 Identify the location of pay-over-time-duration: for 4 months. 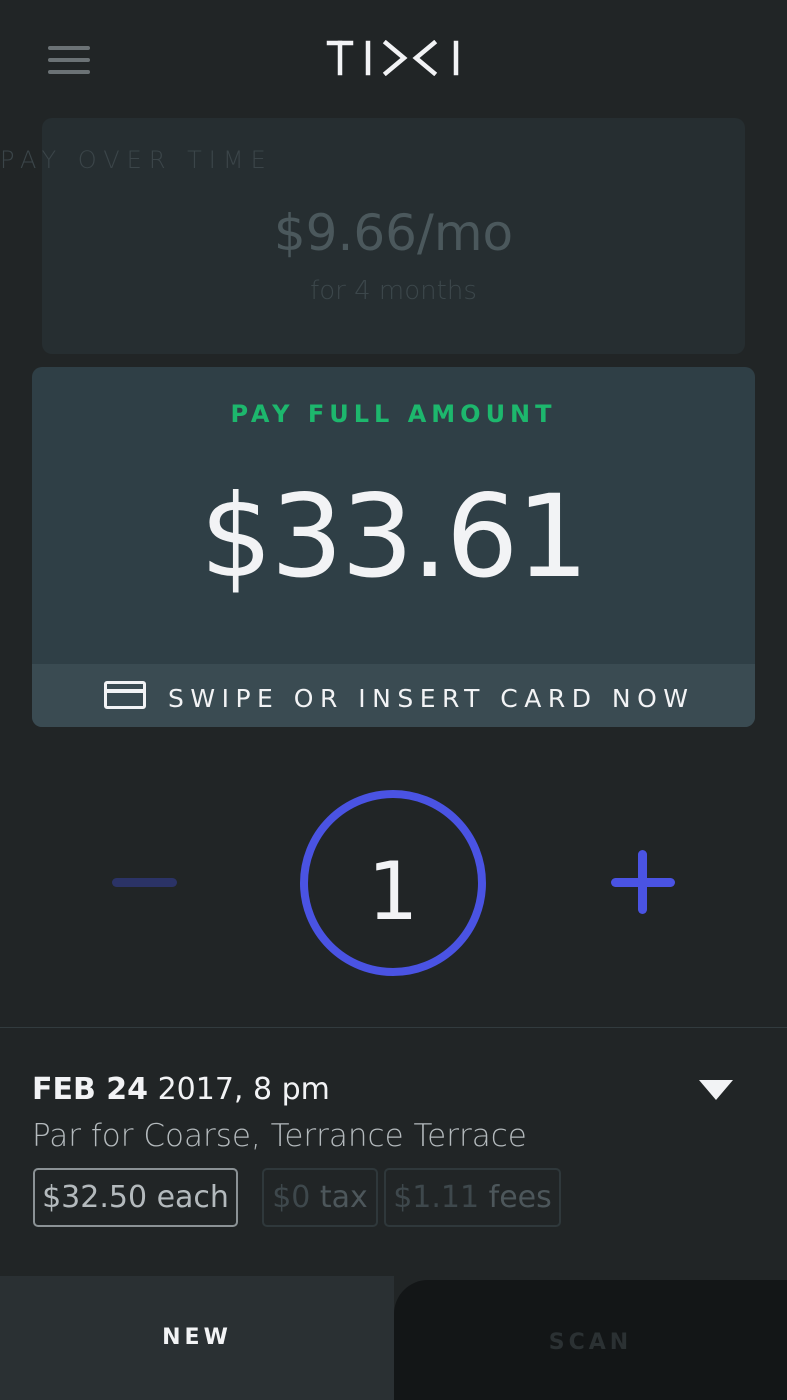
(393, 291).